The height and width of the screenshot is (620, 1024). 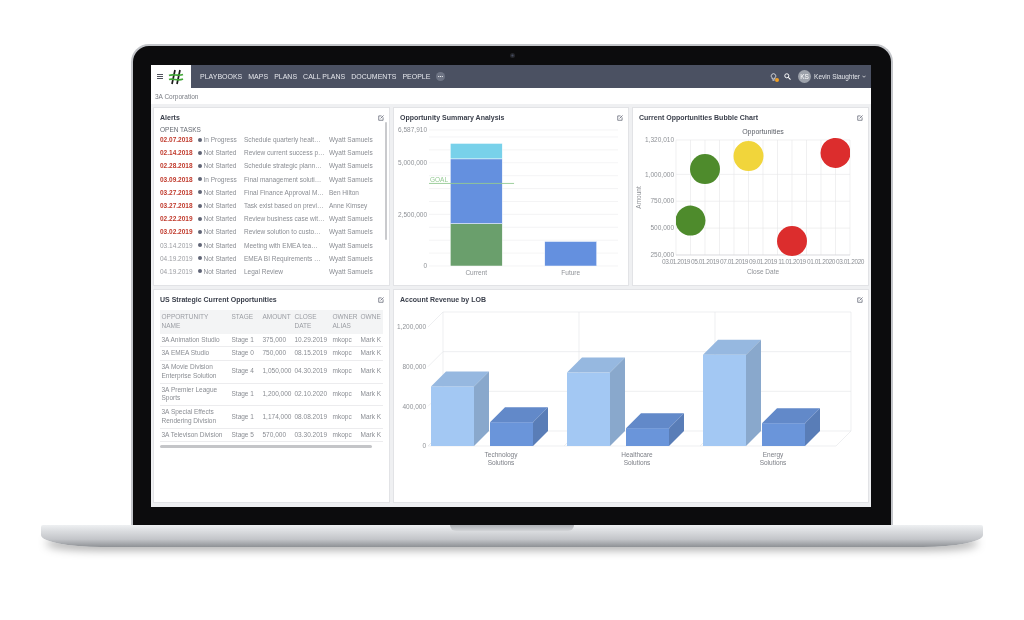 What do you see at coordinates (864, 76) in the screenshot?
I see `caret-icon` at bounding box center [864, 76].